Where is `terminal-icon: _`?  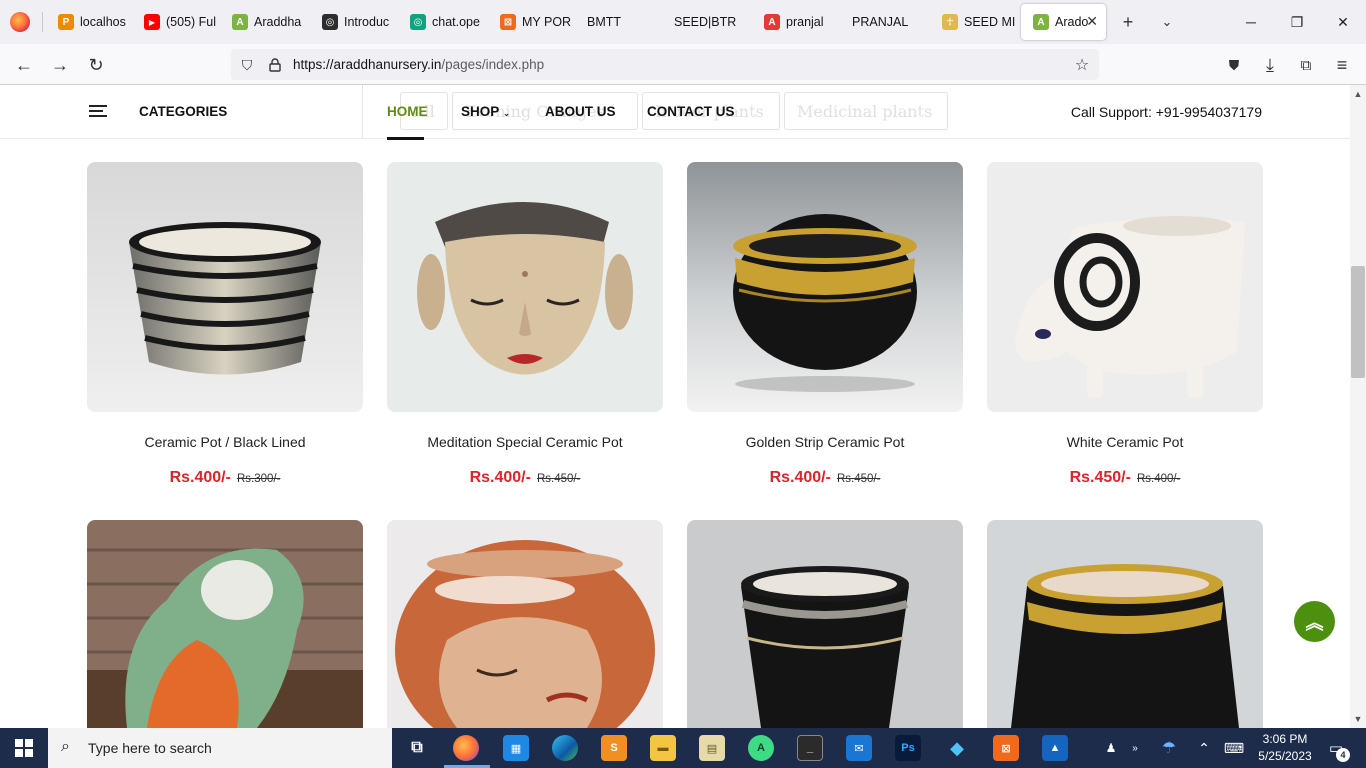 terminal-icon: _ is located at coordinates (810, 748).